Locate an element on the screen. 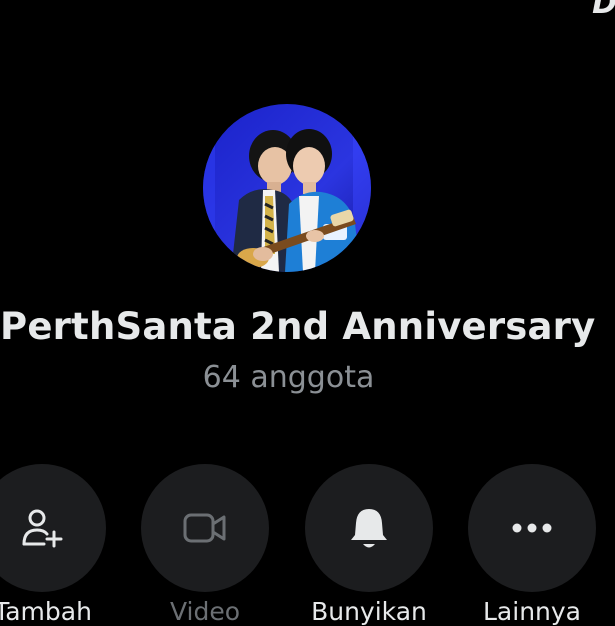 This screenshot has height=626, width=615. unmute-button is located at coordinates (369, 528).